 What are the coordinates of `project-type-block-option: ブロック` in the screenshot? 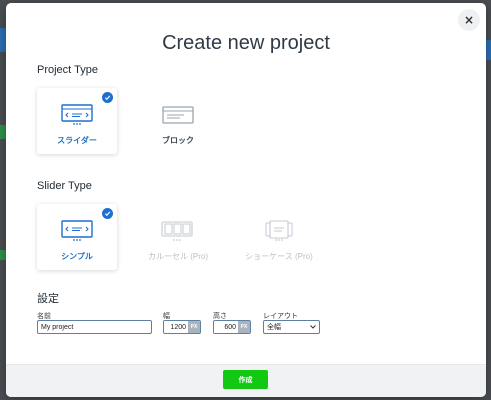 It's located at (178, 121).